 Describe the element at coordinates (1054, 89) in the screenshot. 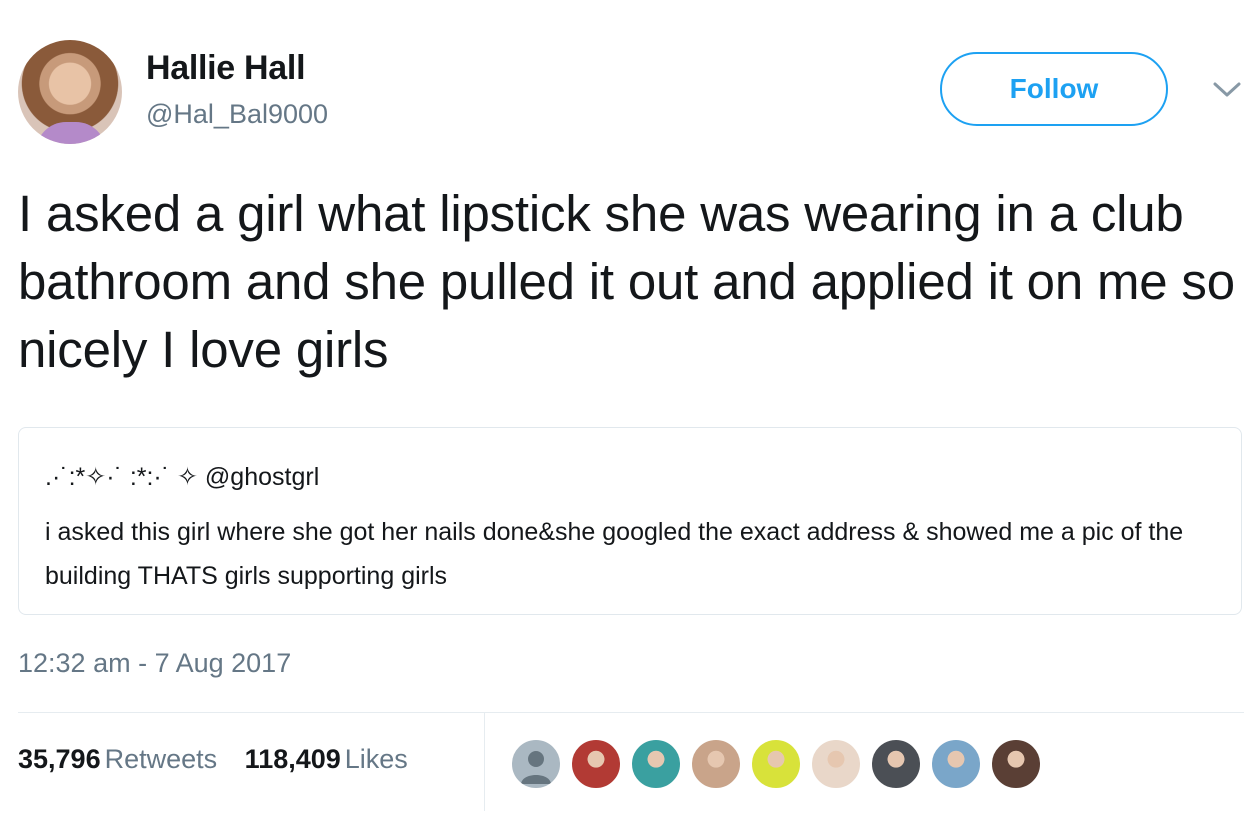

I see `follow-button: Follow` at that location.